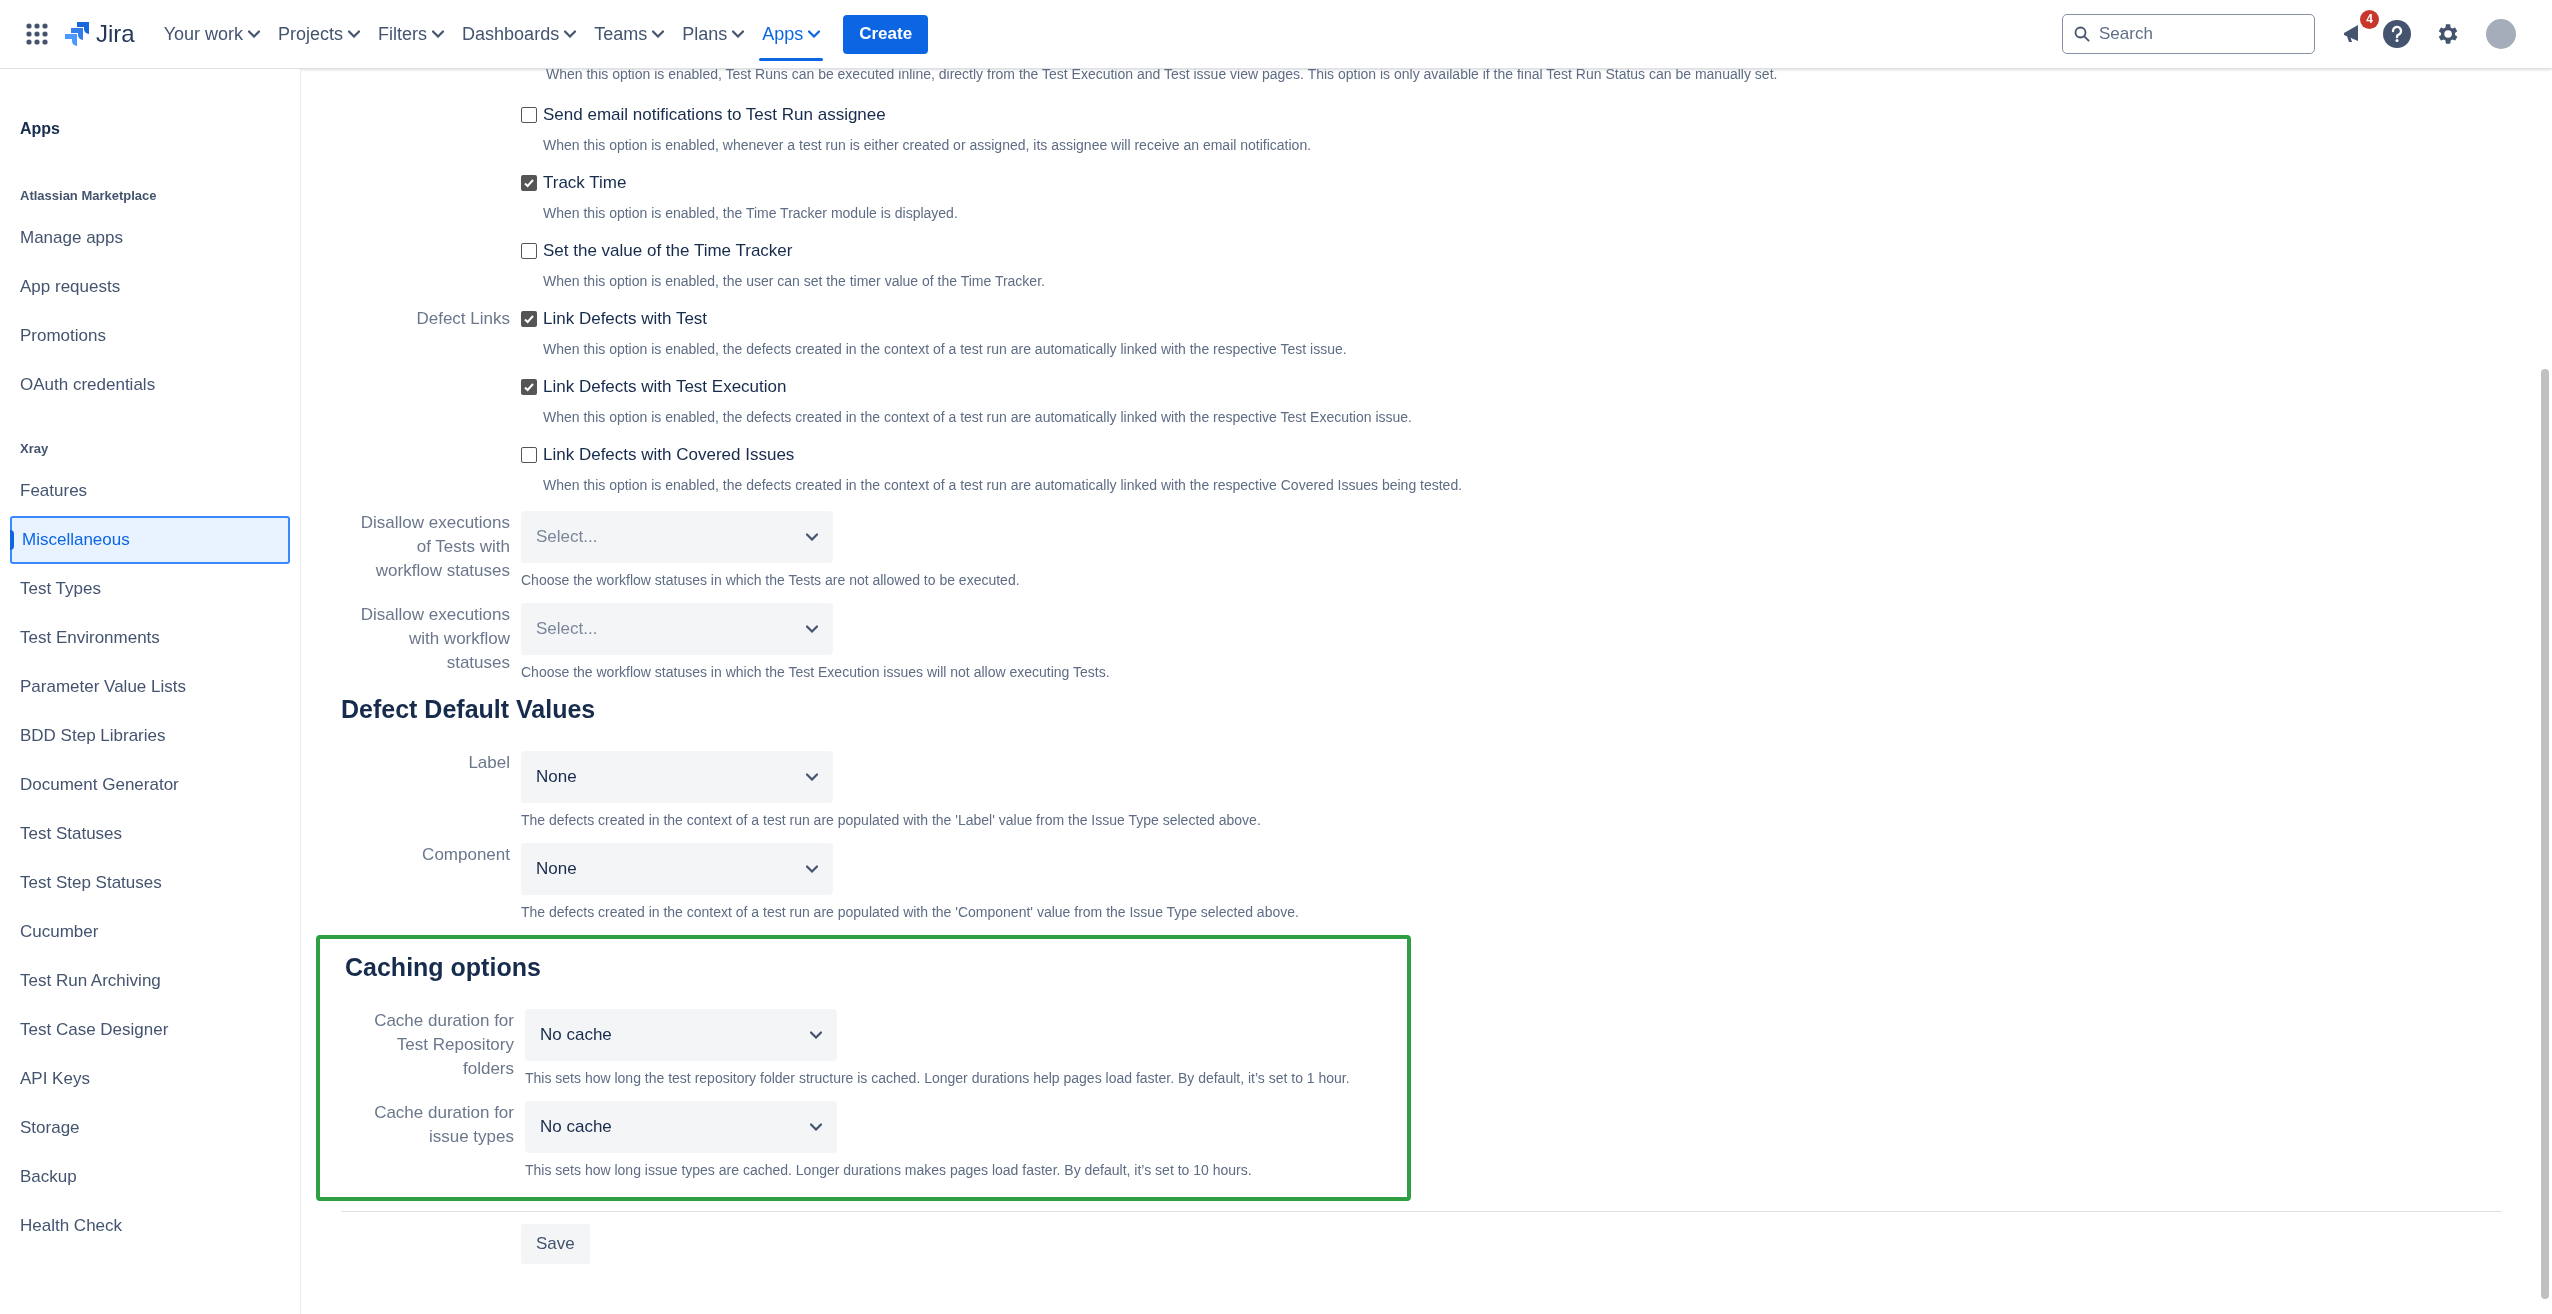 This screenshot has height=1314, width=2552. I want to click on help-text: When this option is enabled, the defects created in the context of a test run are automatically linked with the respective Test issue., so click(944, 349).